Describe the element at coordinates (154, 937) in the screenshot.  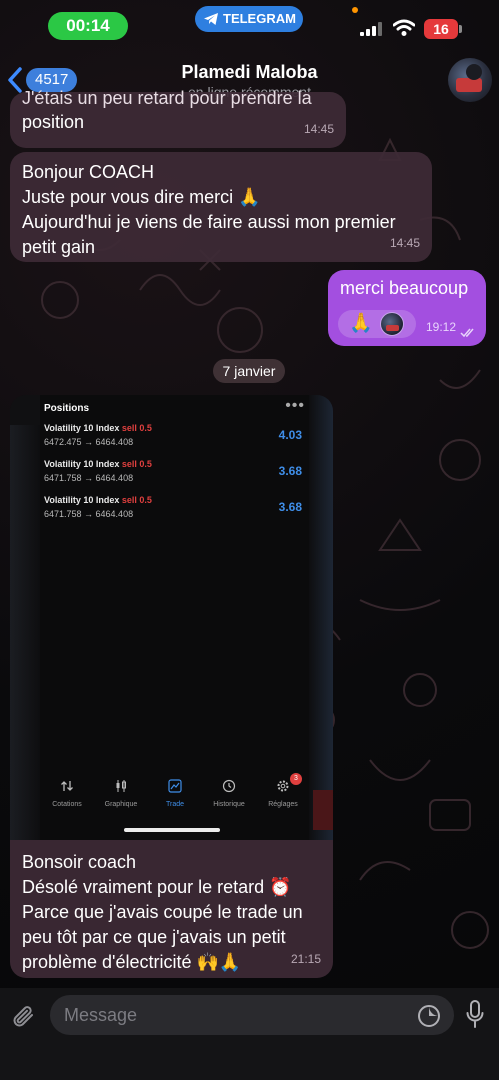
I see `message-text-line: peu tôt par ce que j'avais un petit` at that location.